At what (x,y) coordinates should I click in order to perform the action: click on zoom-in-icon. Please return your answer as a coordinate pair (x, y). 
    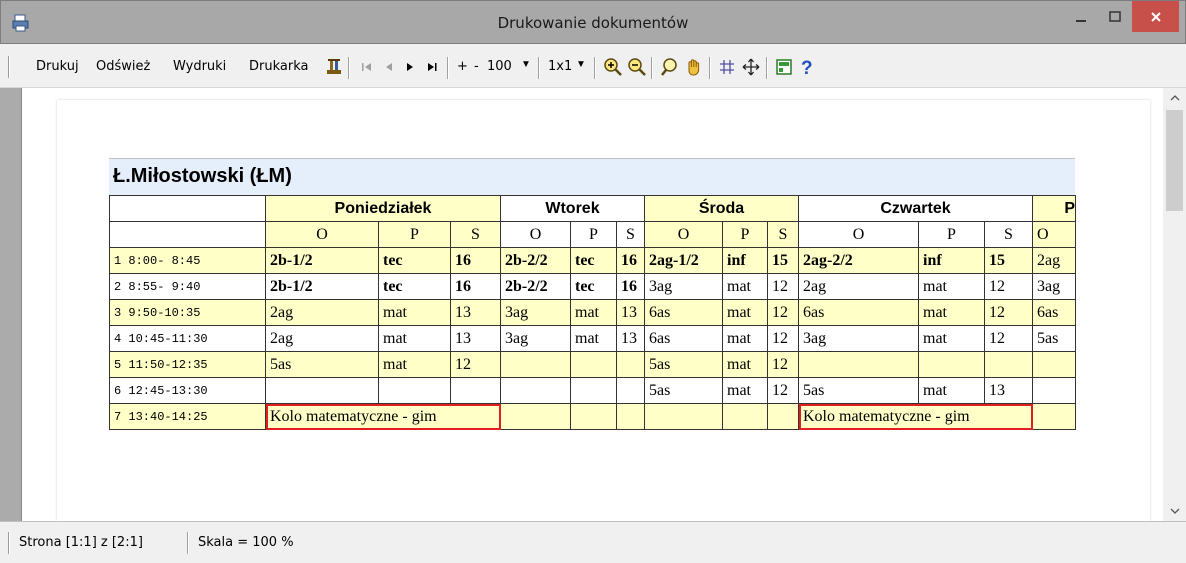
    Looking at the image, I should click on (613, 67).